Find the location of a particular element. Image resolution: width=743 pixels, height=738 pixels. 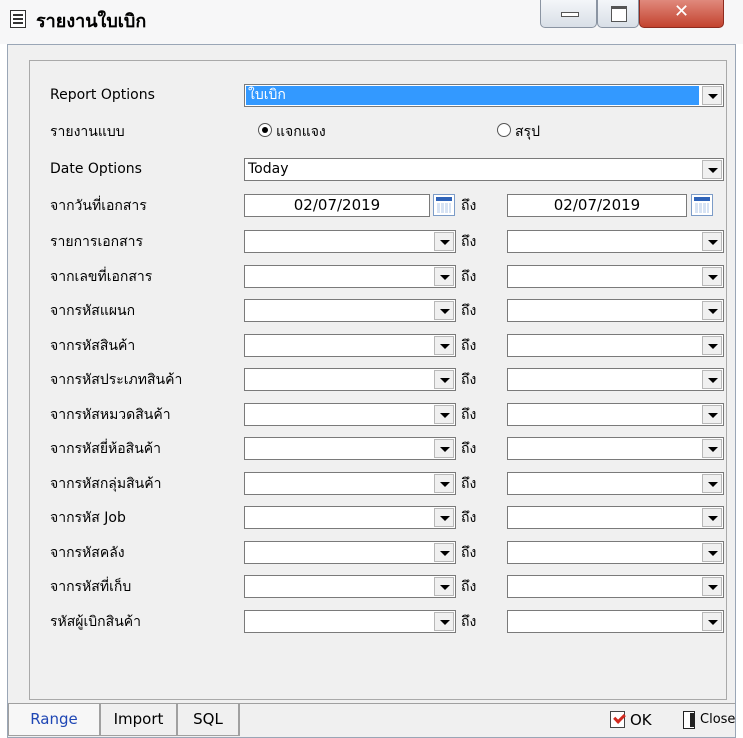

close-label: Close is located at coordinates (718, 719).